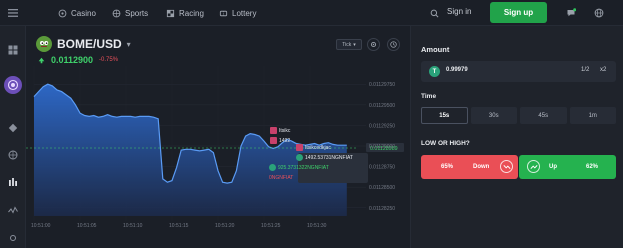 The height and width of the screenshot is (248, 623). I want to click on x-tick-label: 10:51:20, so click(225, 226).